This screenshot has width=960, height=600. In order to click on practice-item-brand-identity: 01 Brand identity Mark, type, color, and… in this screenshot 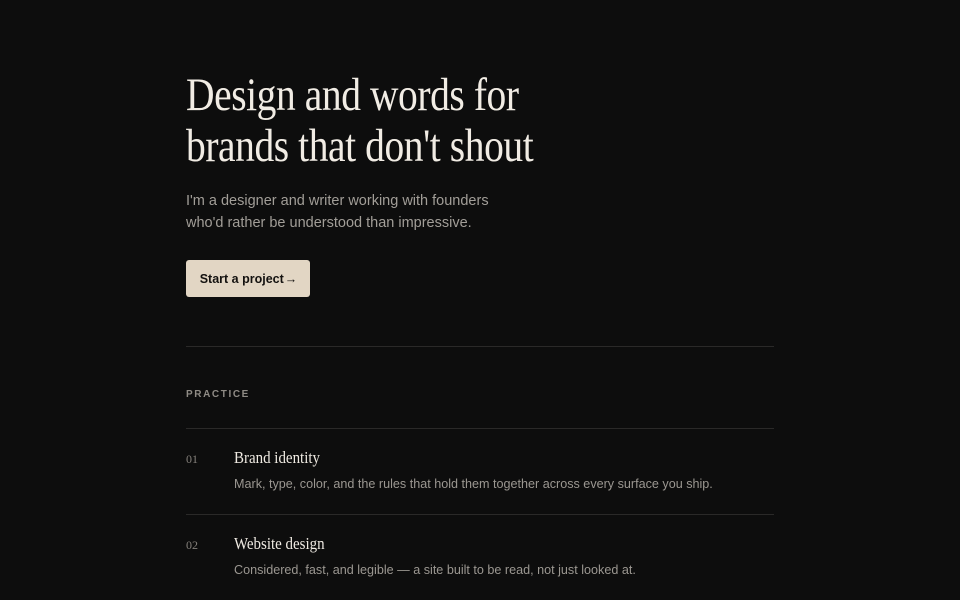, I will do `click(480, 472)`.